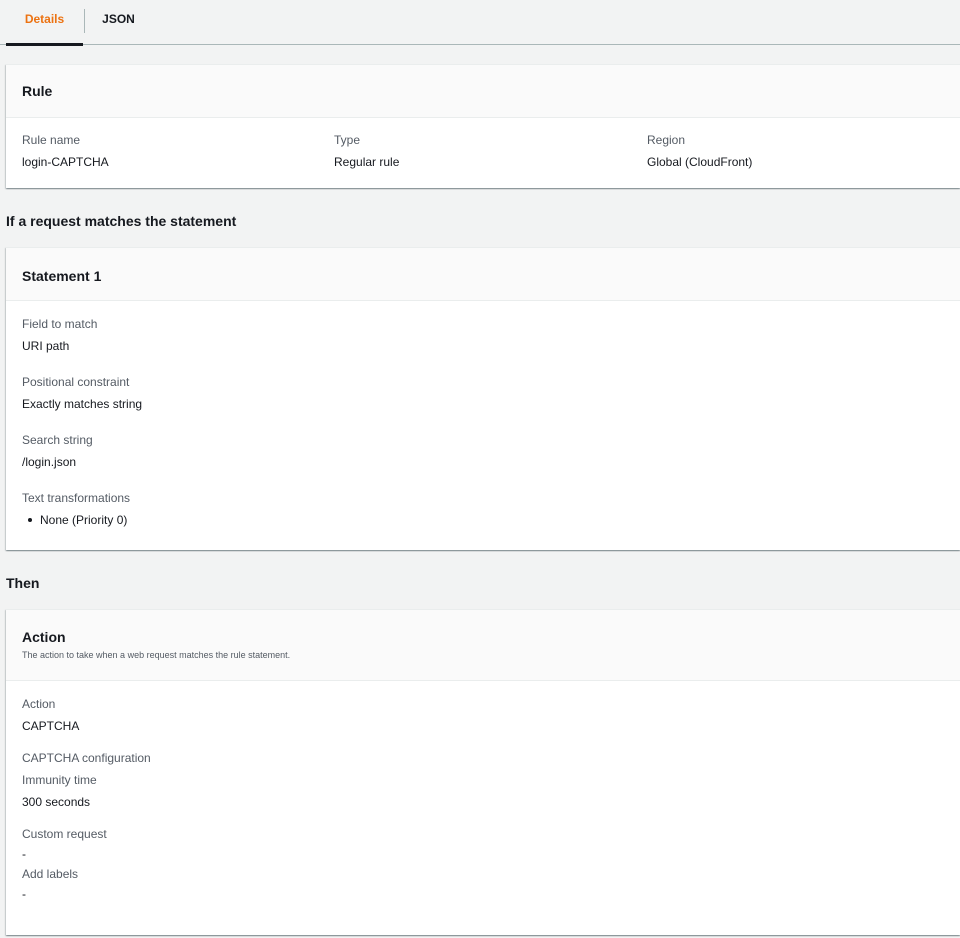 Image resolution: width=960 pixels, height=938 pixels. What do you see at coordinates (76, 382) in the screenshot?
I see `positional-constraint-label: Positional constraint` at bounding box center [76, 382].